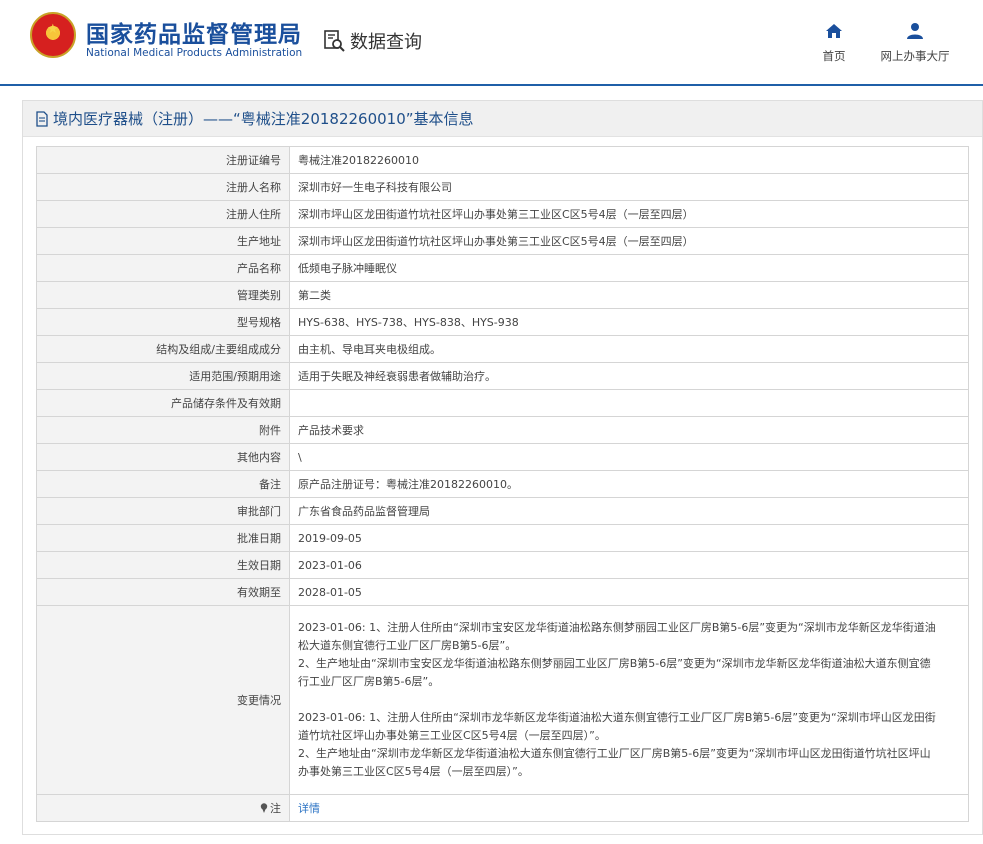  I want to click on pin-icon, so click(264, 808).